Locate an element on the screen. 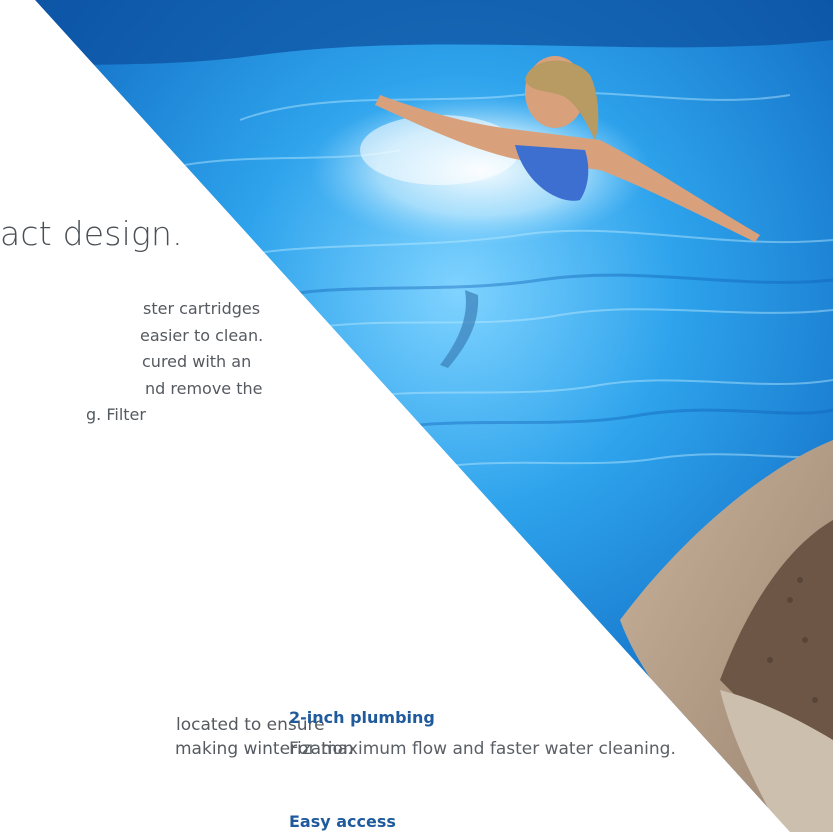  body-line: easier to clean. is located at coordinates (202, 335).